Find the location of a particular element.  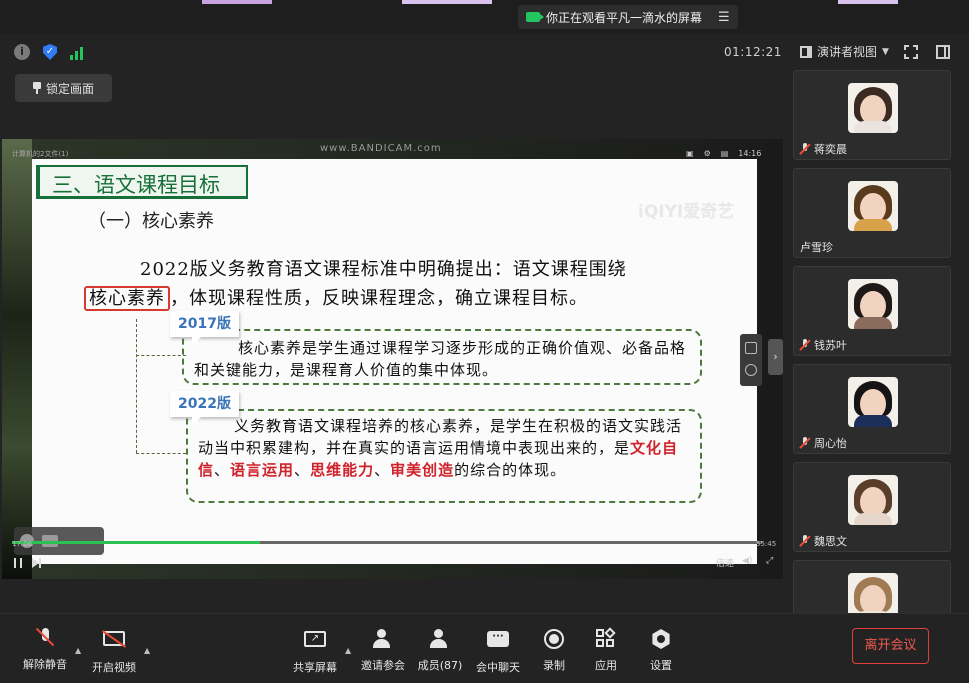

share-screen-button: ↗ 共享屏幕 is located at coordinates (315, 651).